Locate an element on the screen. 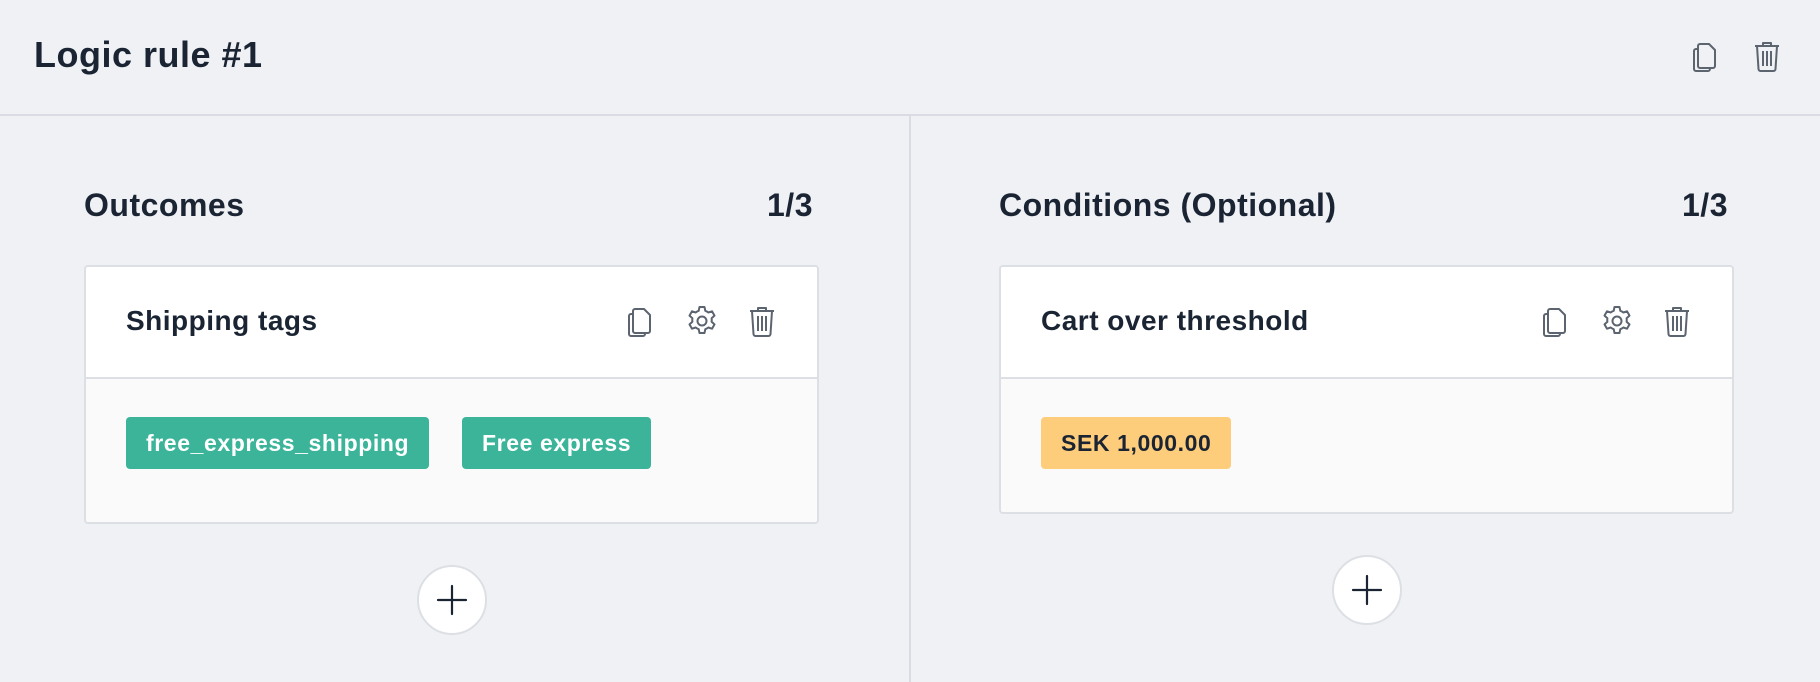 The image size is (1820, 682). add-condition-button is located at coordinates (1367, 590).